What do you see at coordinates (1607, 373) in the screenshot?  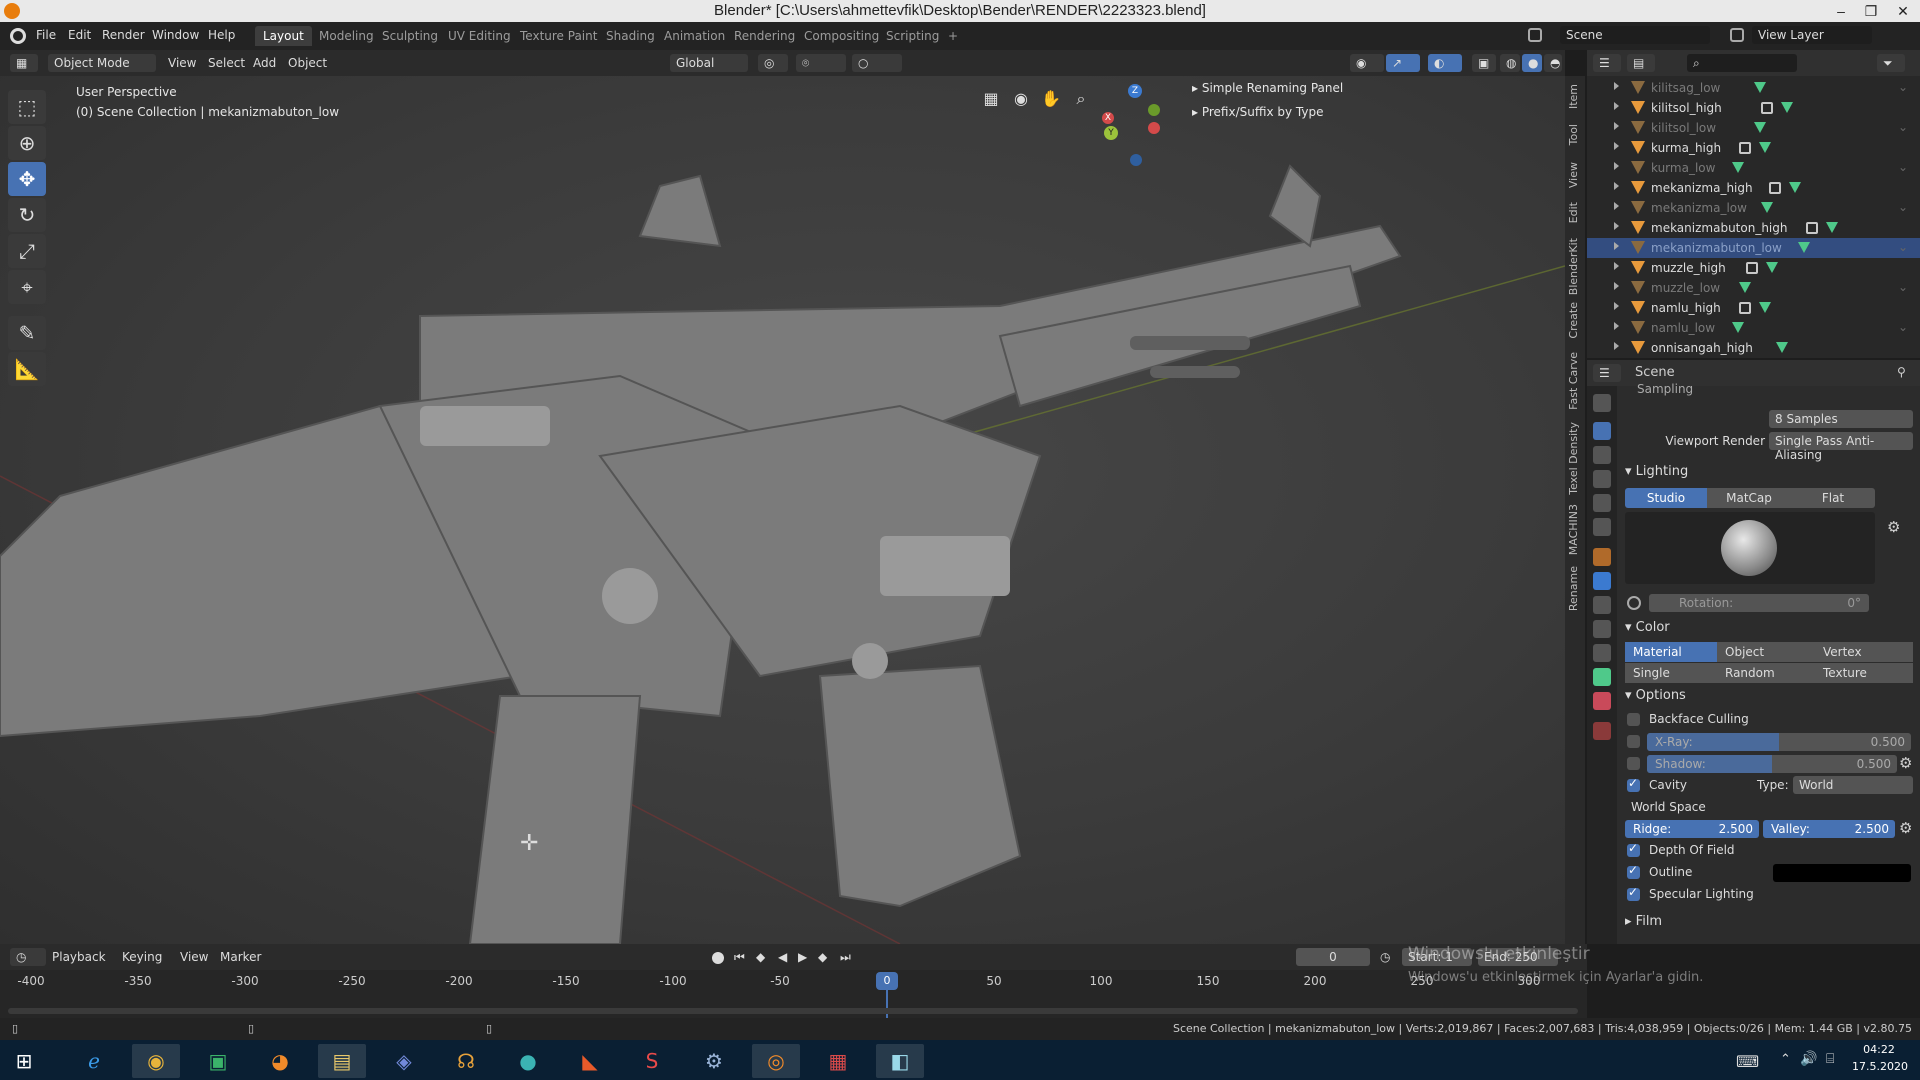 I see `properties-editor-type-icon: ☰` at bounding box center [1607, 373].